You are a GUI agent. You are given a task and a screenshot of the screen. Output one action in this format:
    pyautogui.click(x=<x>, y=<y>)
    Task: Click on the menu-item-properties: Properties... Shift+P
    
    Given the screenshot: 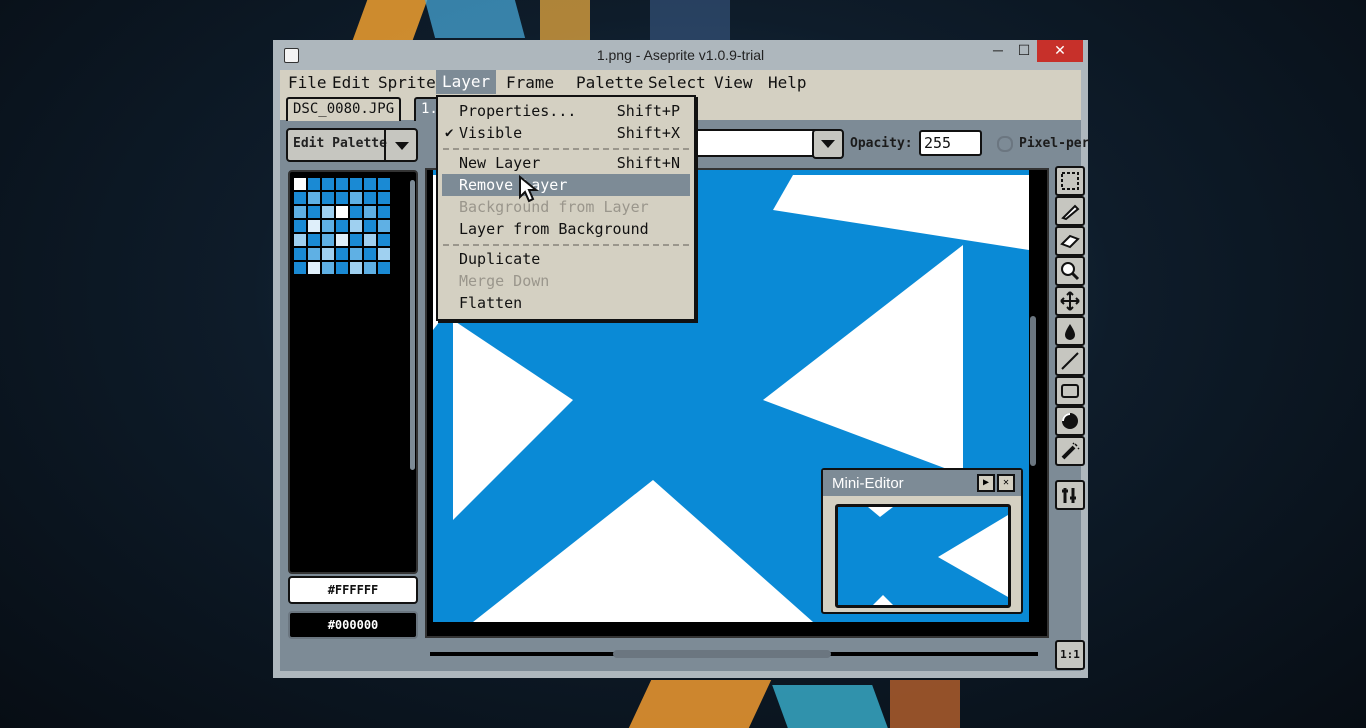 What is the action you would take?
    pyautogui.click(x=566, y=111)
    